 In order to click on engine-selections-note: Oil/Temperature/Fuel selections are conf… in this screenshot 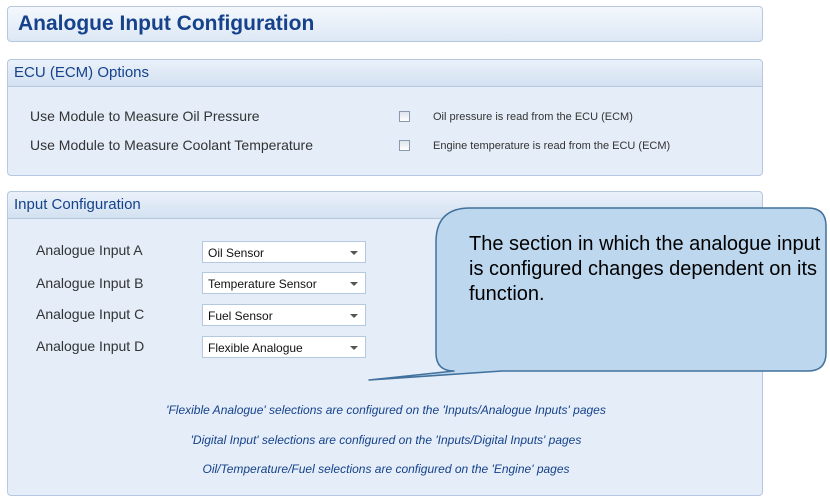, I will do `click(386, 469)`.